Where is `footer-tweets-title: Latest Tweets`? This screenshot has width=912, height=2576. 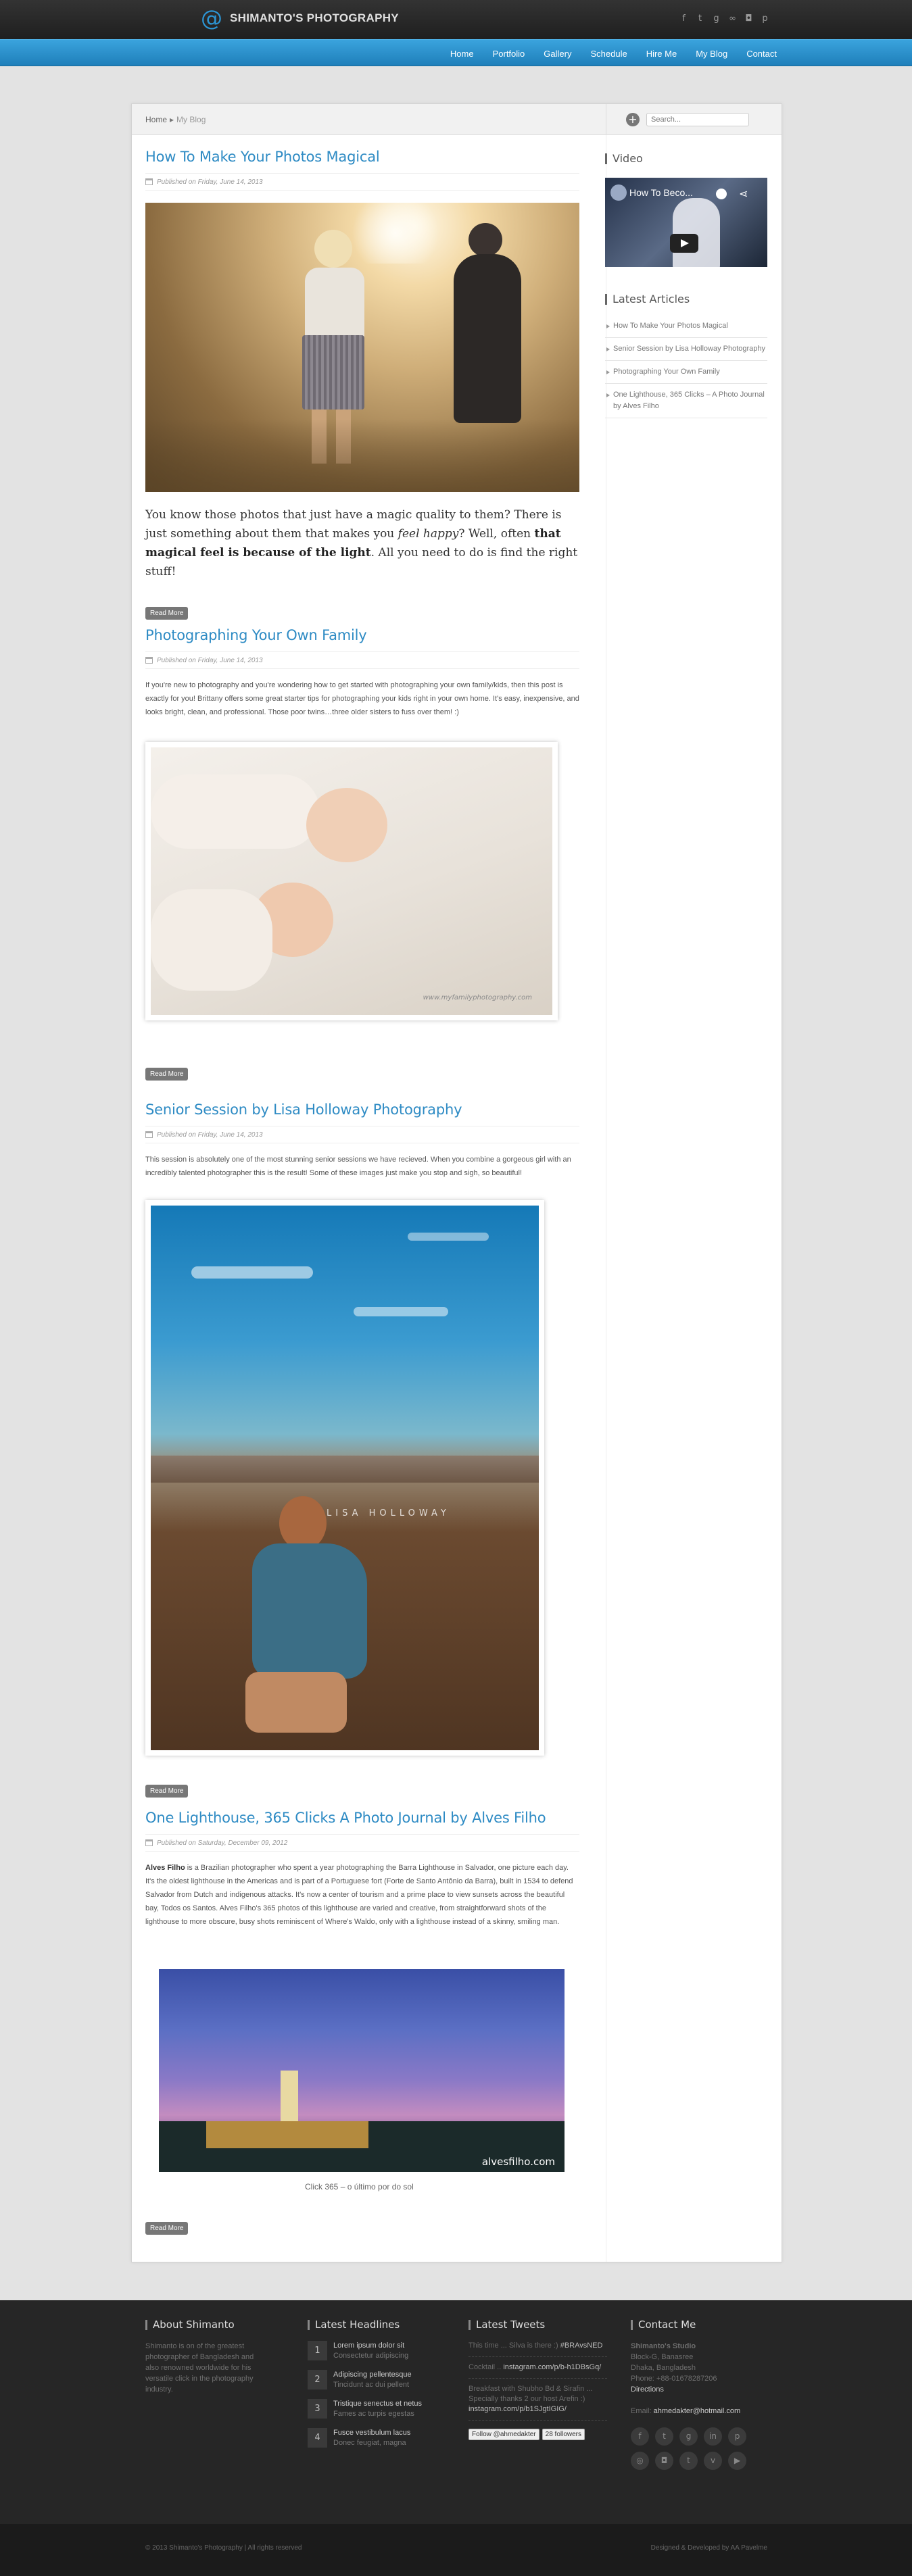
footer-tweets-title: Latest Tweets is located at coordinates (538, 2325).